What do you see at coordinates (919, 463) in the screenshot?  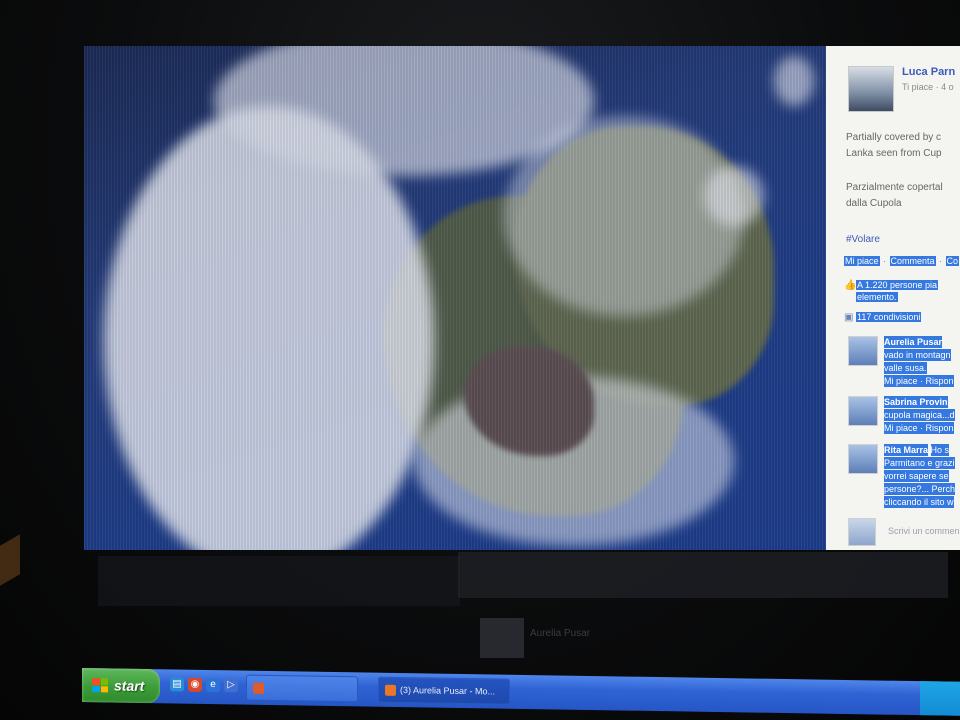 I see `comment-text: Parmitano e grazi` at bounding box center [919, 463].